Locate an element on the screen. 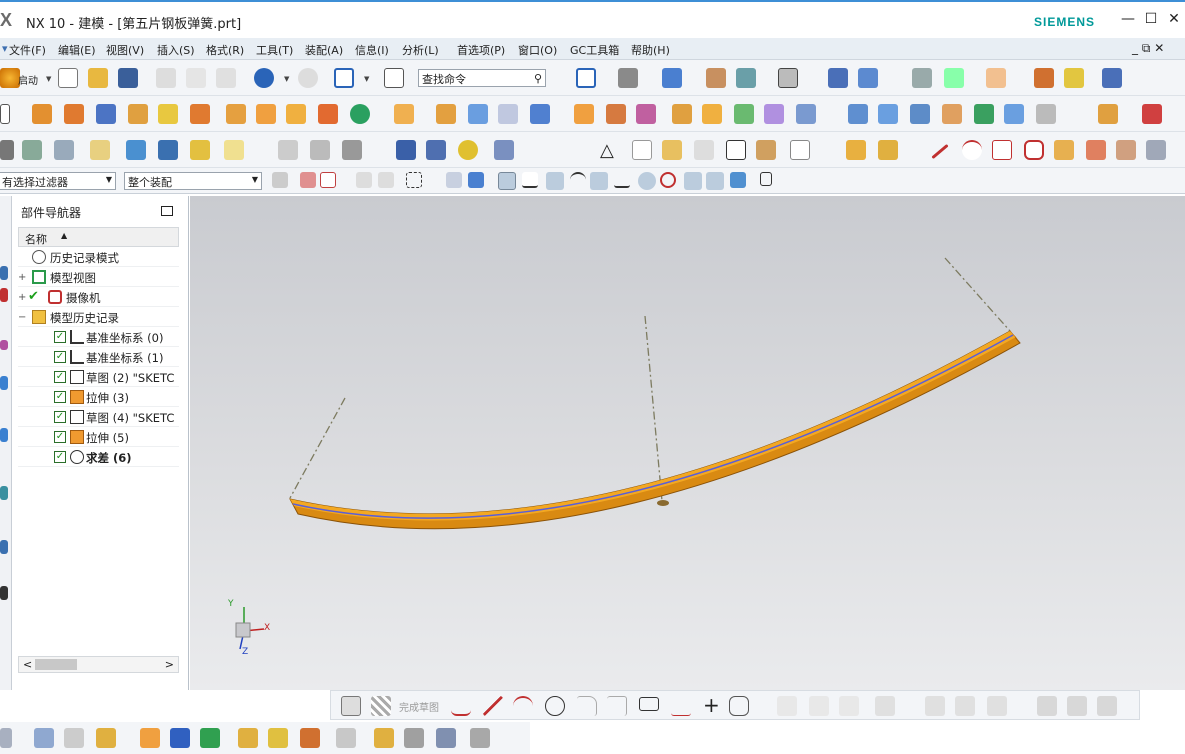 This screenshot has width=1185, height=754. undo-icon is located at coordinates (264, 78).